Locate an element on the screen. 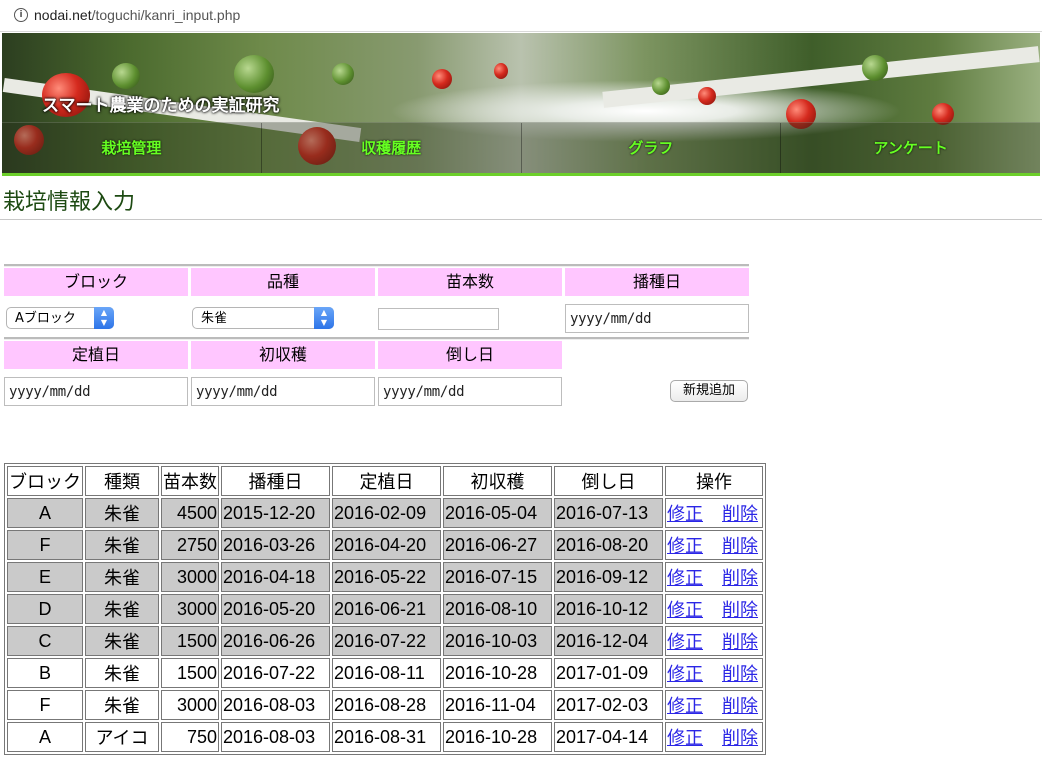  nav-cultivation-management: 栽培管理 is located at coordinates (132, 148).